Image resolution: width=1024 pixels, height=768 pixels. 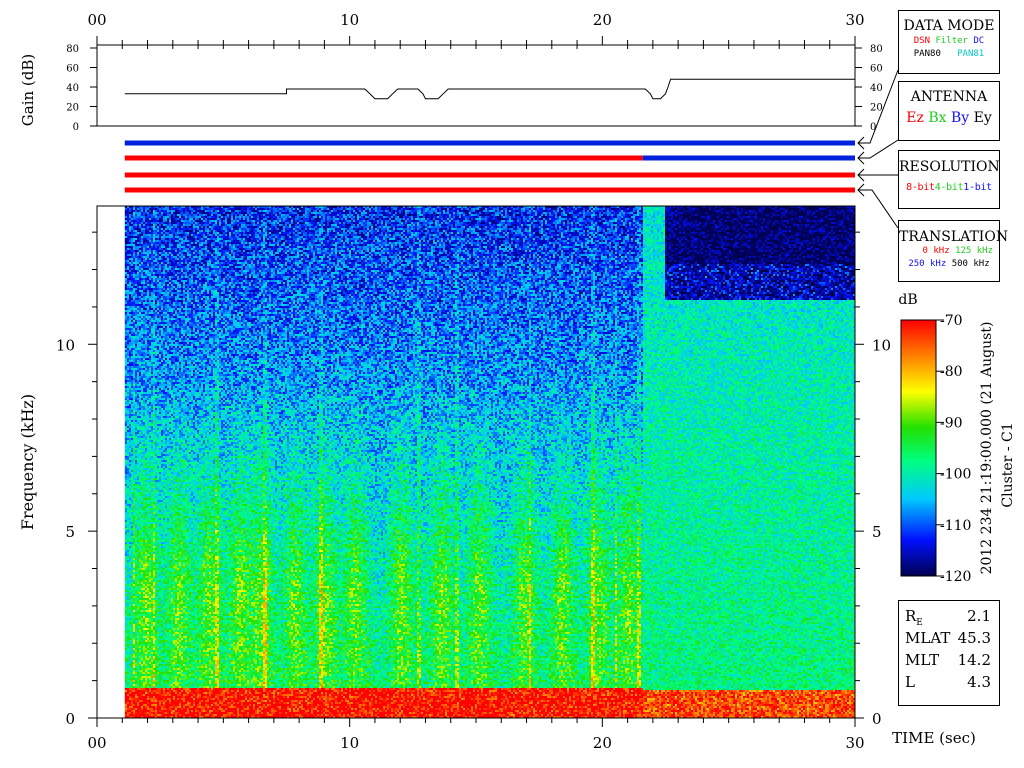 I want to click on spectrogram-right-tick-label: 0, so click(x=877, y=719).